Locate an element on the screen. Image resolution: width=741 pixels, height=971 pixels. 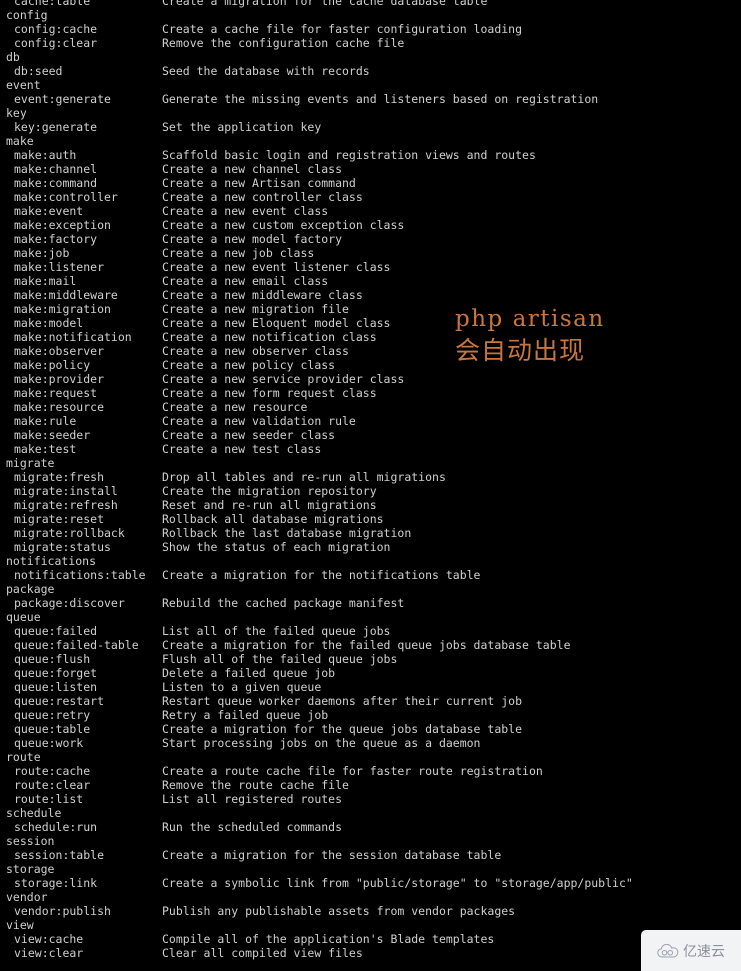
command-description: Create a new policy class is located at coordinates (249, 365).